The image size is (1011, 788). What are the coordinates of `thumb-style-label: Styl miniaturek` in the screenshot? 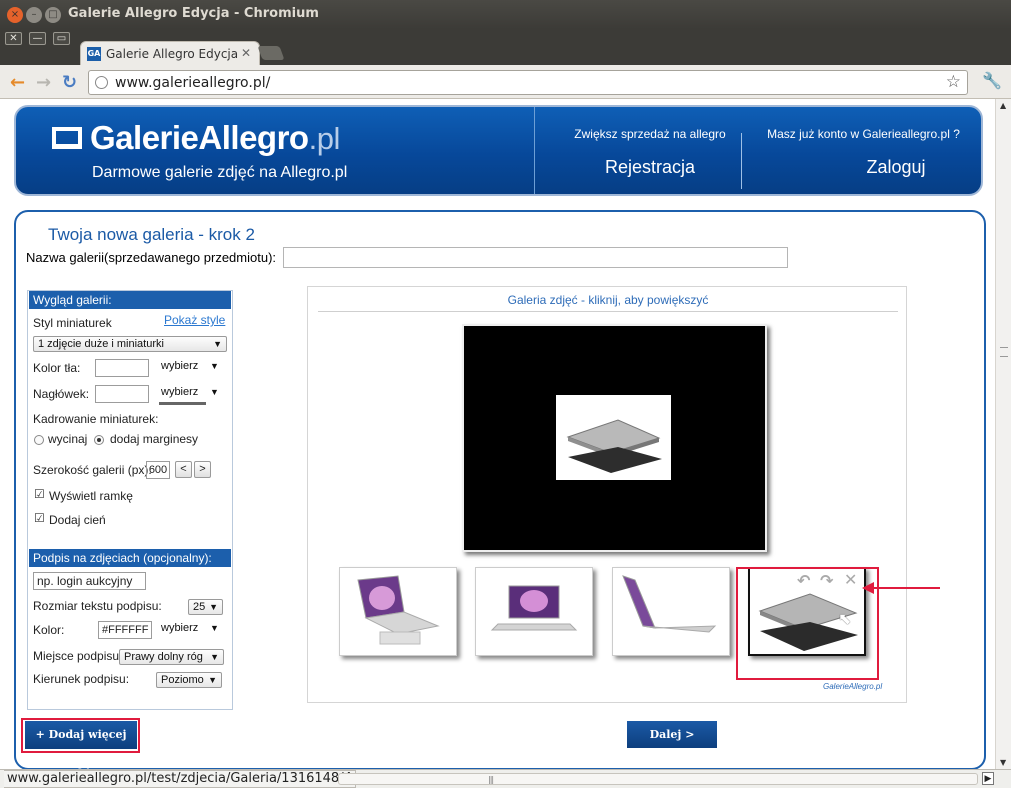 It's located at (72, 323).